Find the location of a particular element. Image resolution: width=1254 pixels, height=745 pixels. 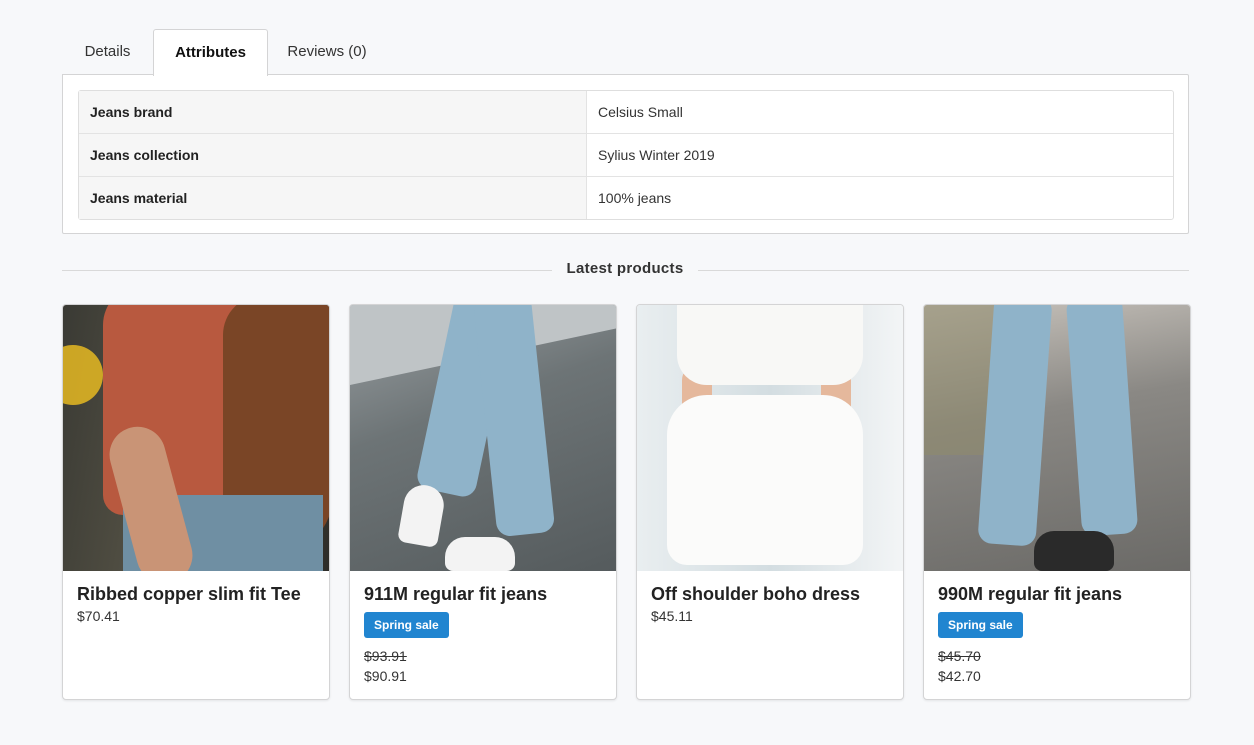

product-card: Off shoulder boho dress $45.11 is located at coordinates (770, 502).